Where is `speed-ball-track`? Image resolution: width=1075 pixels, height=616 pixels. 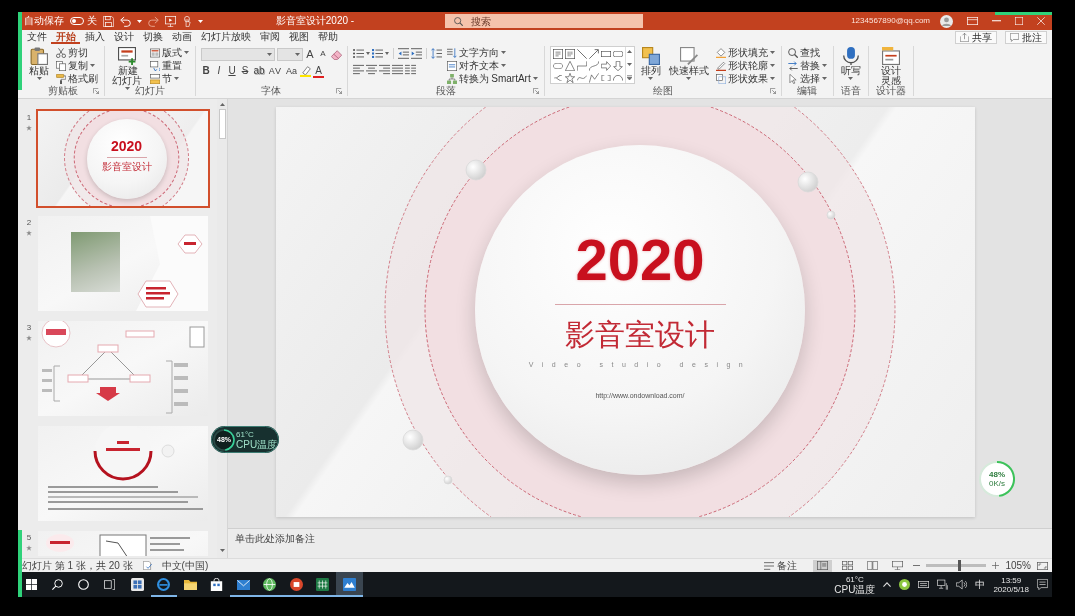
speed-ball-track is located at coordinates (997, 479).